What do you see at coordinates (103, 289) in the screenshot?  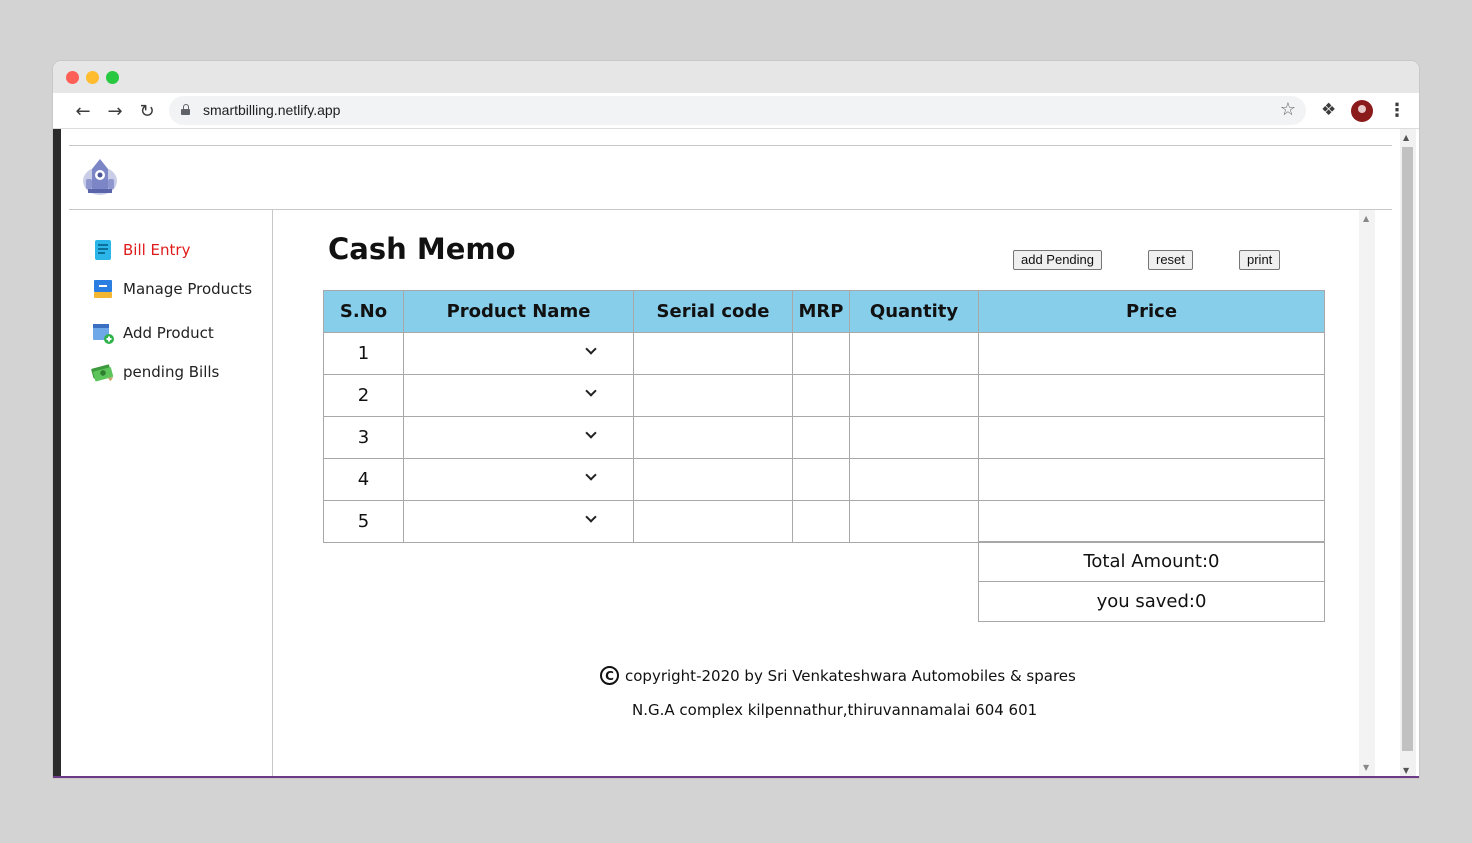 I see `manage-products-icon` at bounding box center [103, 289].